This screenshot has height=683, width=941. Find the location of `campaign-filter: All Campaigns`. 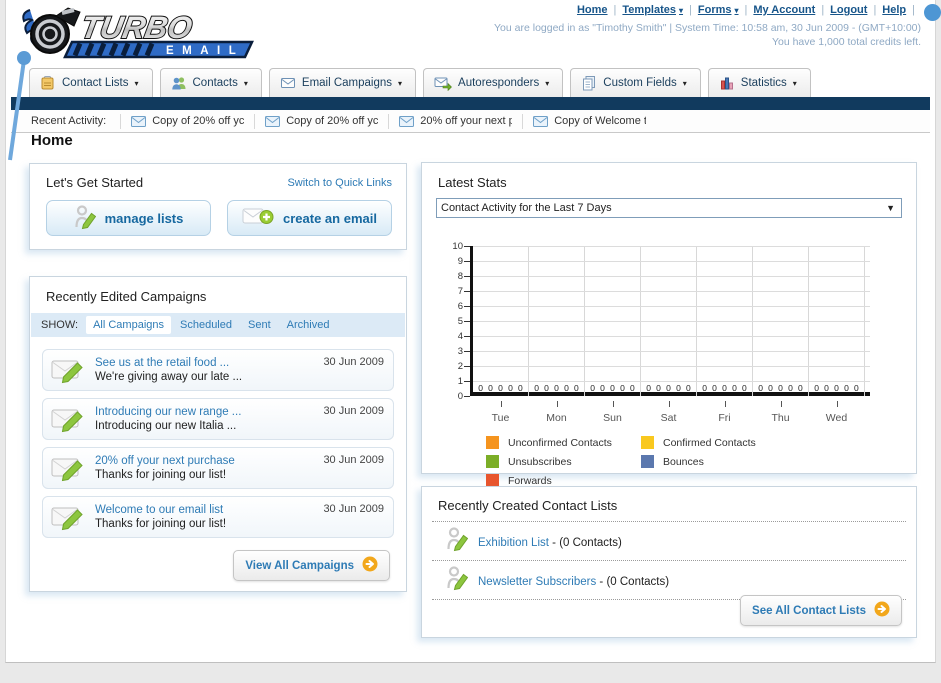

campaign-filter: All Campaigns is located at coordinates (128, 325).